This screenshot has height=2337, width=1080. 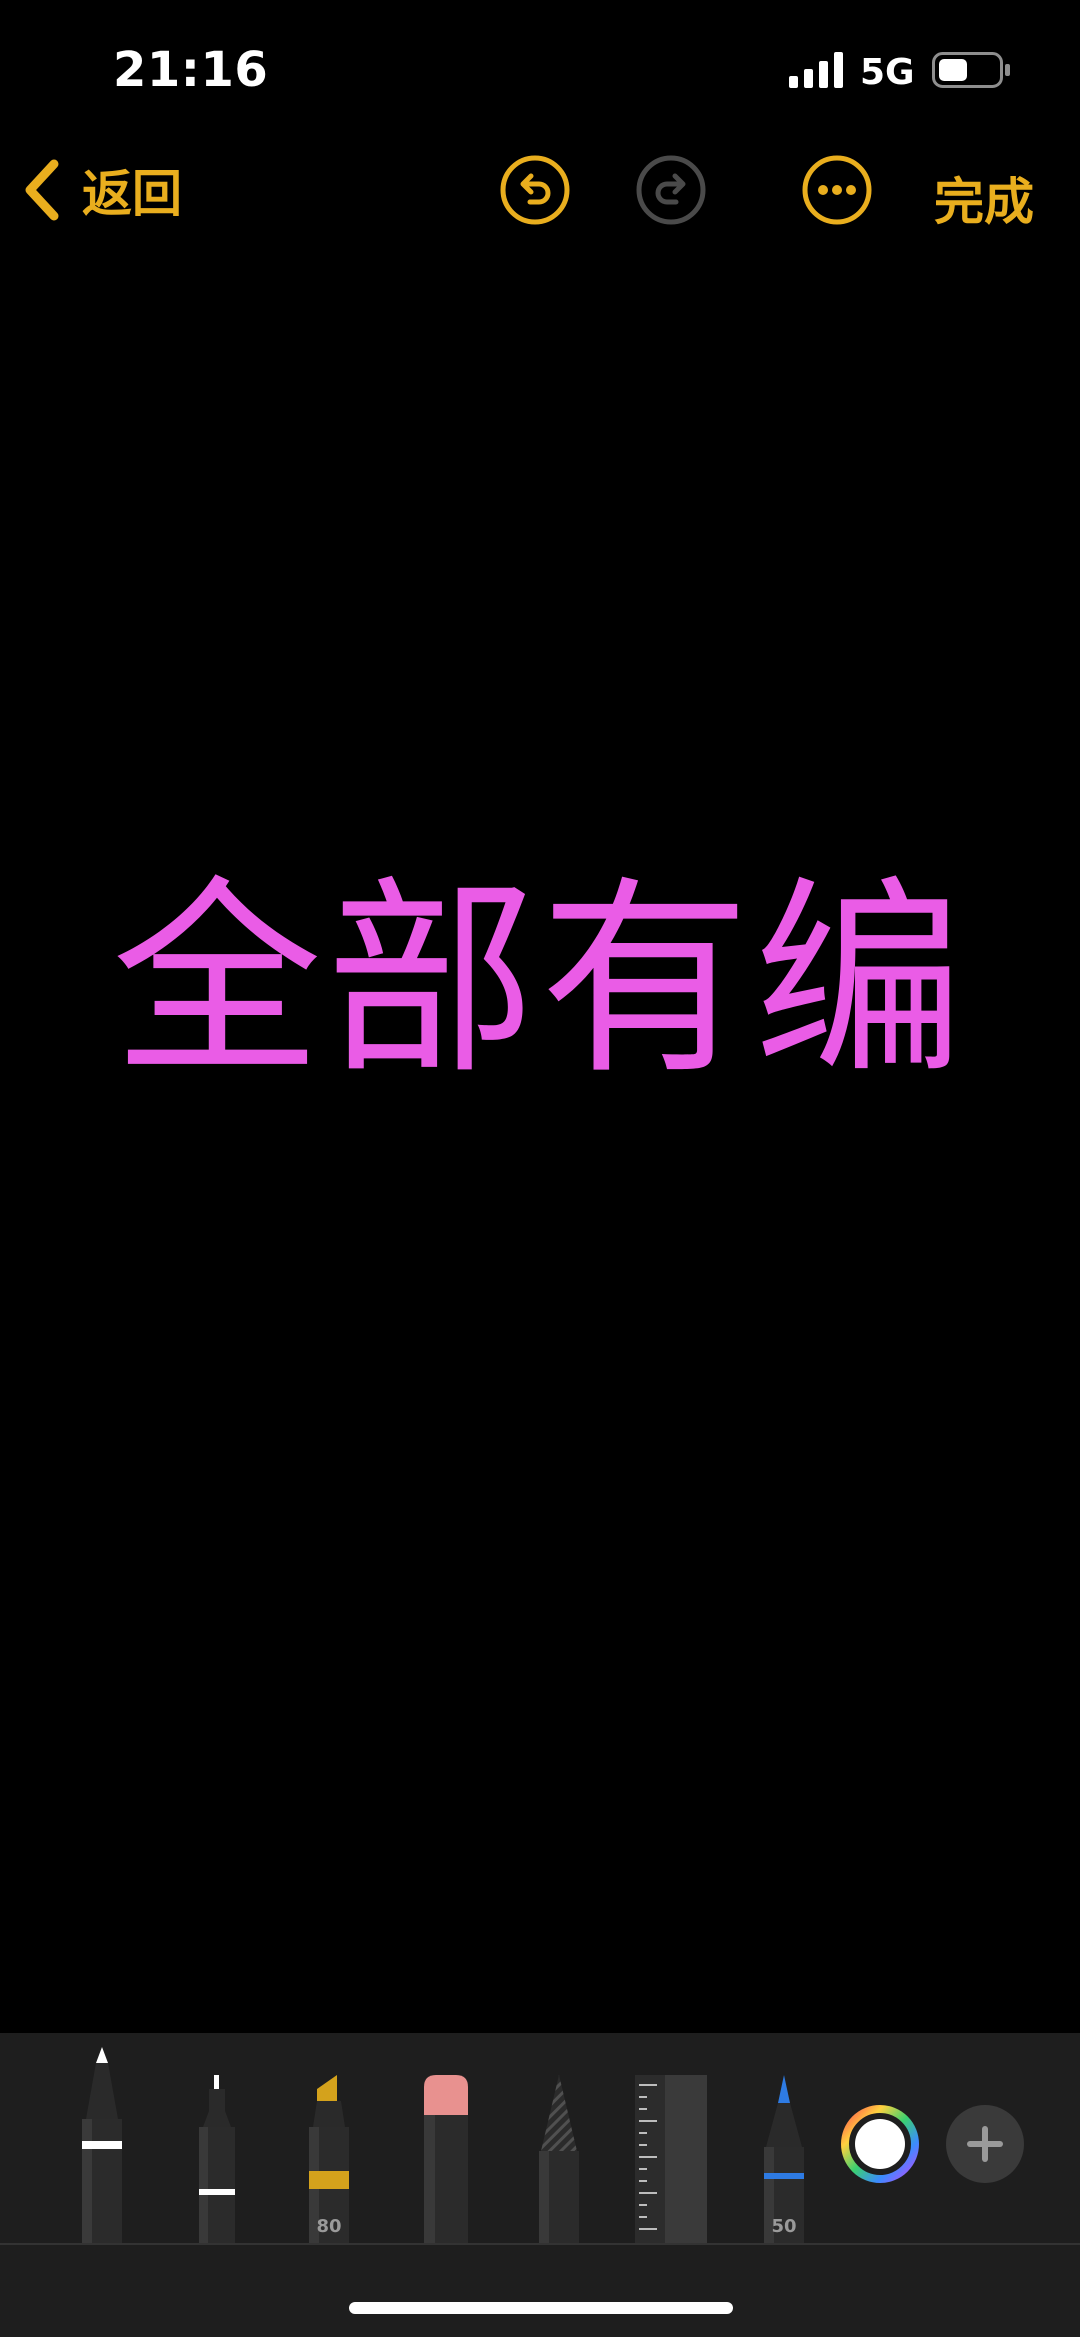 I want to click on back-label: 返回, so click(x=132, y=194).